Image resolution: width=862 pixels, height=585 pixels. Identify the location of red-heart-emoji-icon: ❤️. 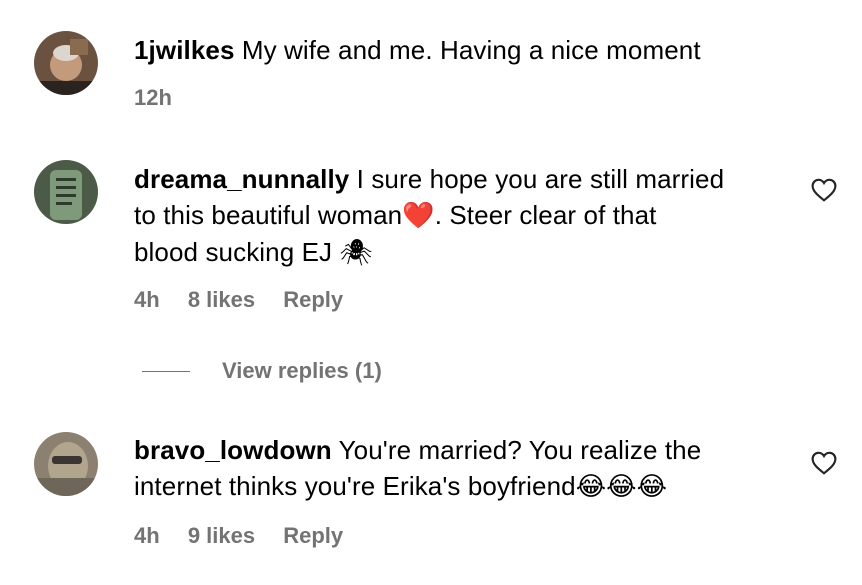
(418, 216).